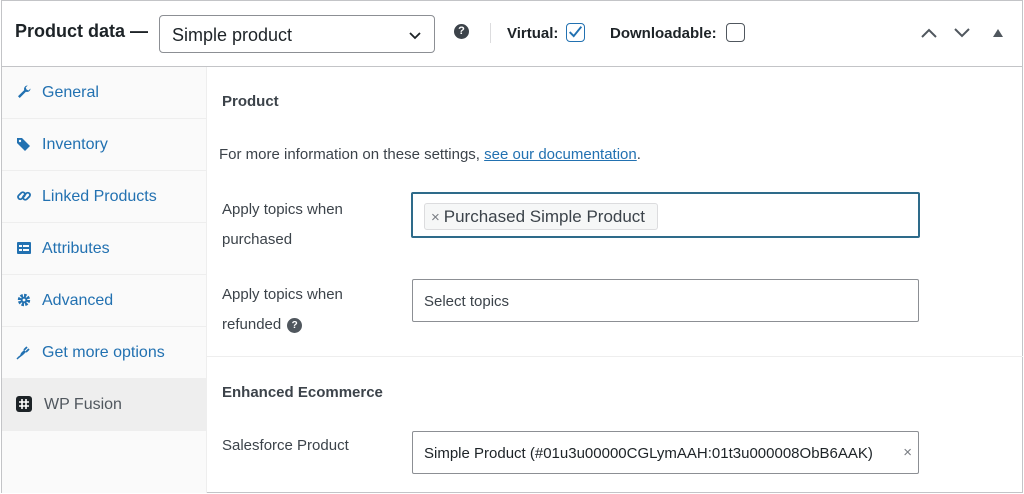  I want to click on tab-linked-products: Linked Products, so click(104, 197).